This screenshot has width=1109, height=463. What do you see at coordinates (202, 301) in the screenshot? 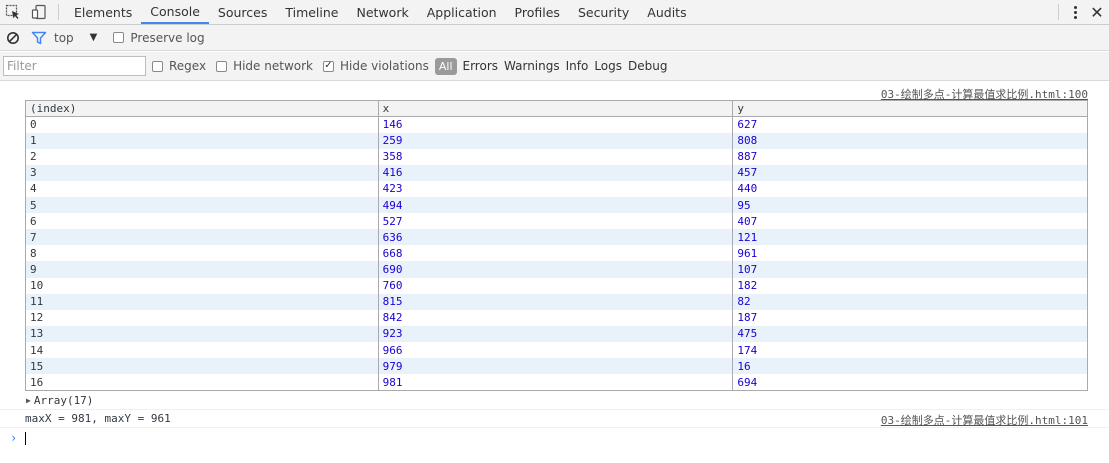
I see `cell-index: 11` at bounding box center [202, 301].